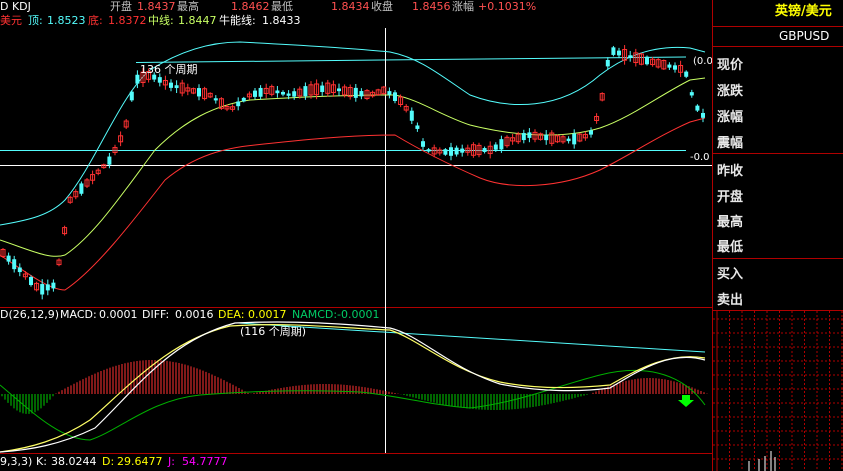 This screenshot has width=843, height=471. What do you see at coordinates (205, 461) in the screenshot?
I see `kdj-j-value: 54.7777` at bounding box center [205, 461].